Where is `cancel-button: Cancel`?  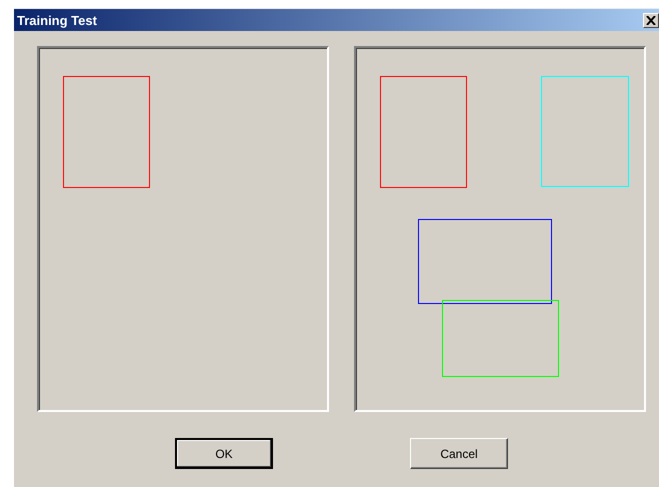
cancel-button: Cancel is located at coordinates (459, 453).